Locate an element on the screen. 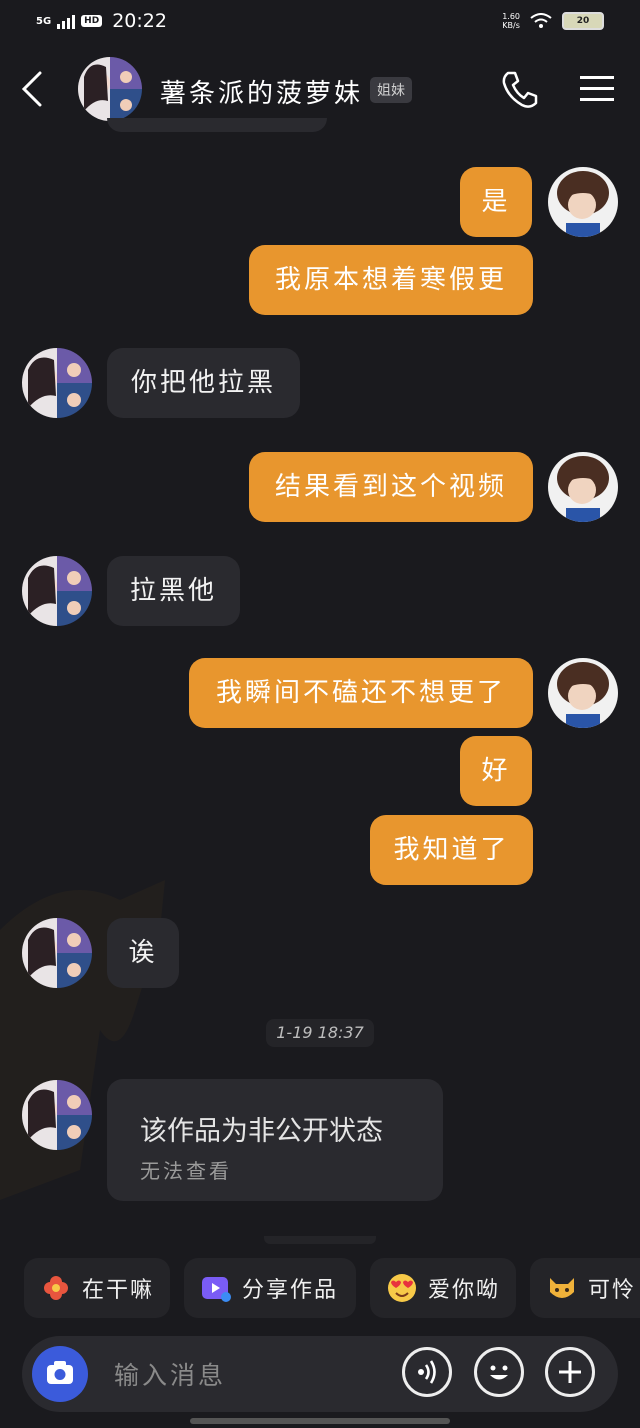 The width and height of the screenshot is (640, 1428). sent-message: 我瞬间不磕还不想更了 is located at coordinates (361, 693).